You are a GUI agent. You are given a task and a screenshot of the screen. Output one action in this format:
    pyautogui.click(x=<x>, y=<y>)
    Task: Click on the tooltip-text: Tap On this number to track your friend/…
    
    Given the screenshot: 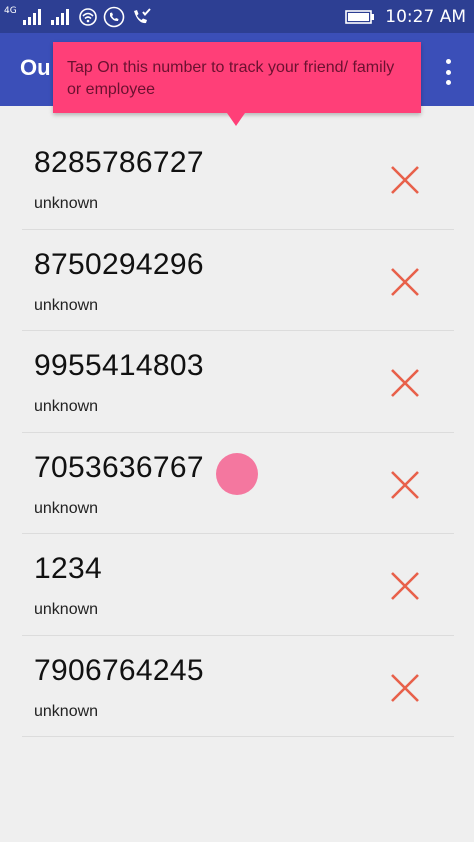 What is the action you would take?
    pyautogui.click(x=231, y=78)
    